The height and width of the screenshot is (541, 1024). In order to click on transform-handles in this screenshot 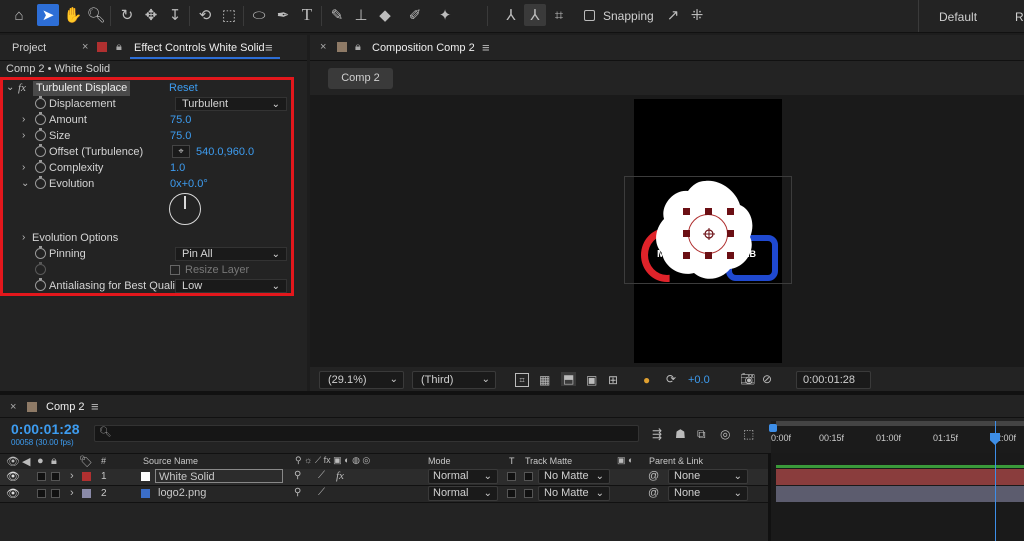, I will do `click(709, 234)`.